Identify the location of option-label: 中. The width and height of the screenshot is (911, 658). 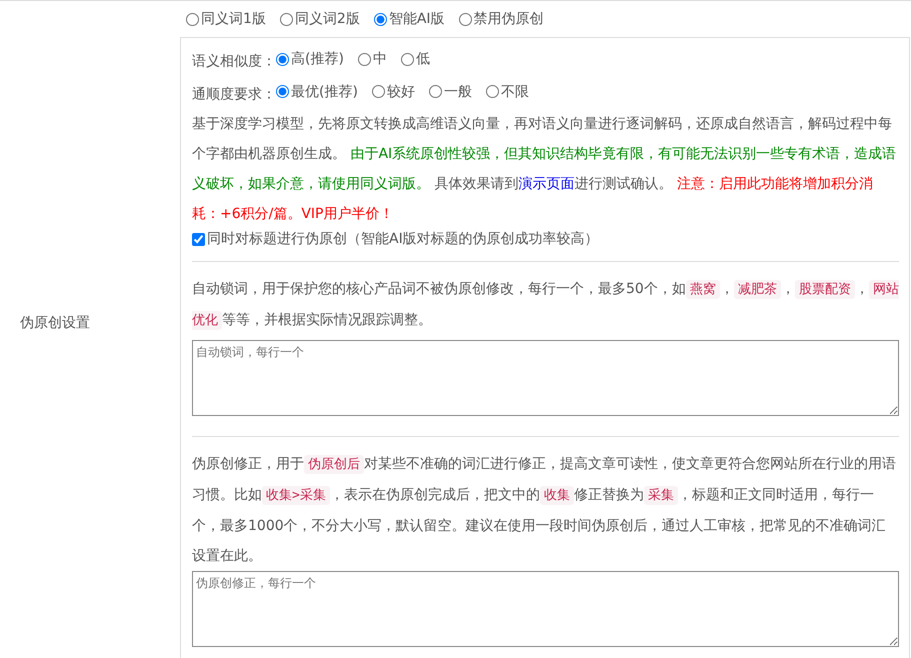
(379, 59).